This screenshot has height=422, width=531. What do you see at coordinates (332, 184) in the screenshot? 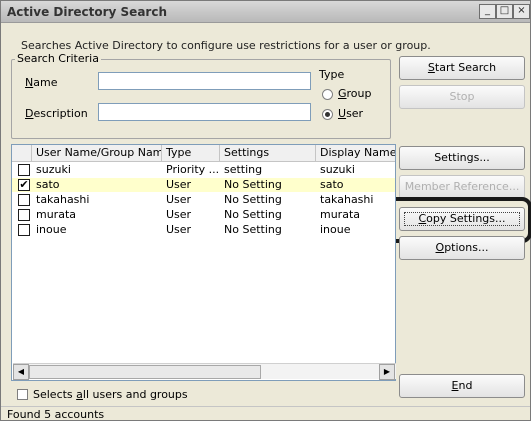
I see `cell-display-name: sato` at bounding box center [332, 184].